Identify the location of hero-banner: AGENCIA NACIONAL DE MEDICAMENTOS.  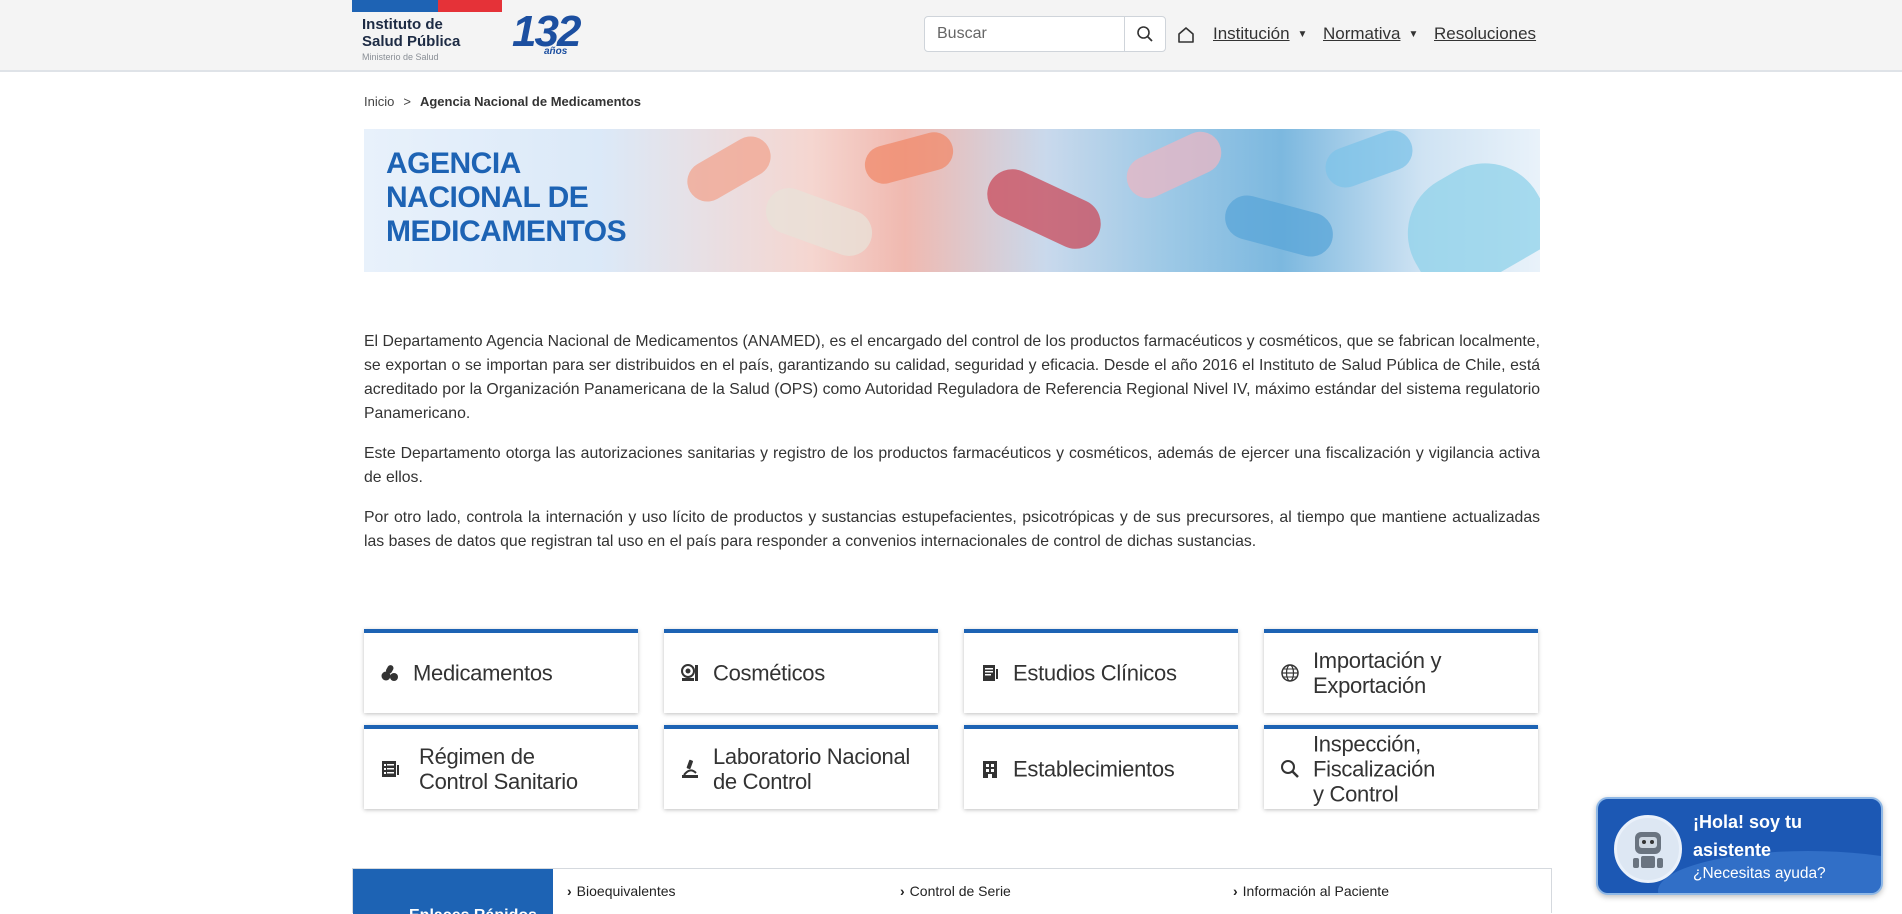
(952, 200).